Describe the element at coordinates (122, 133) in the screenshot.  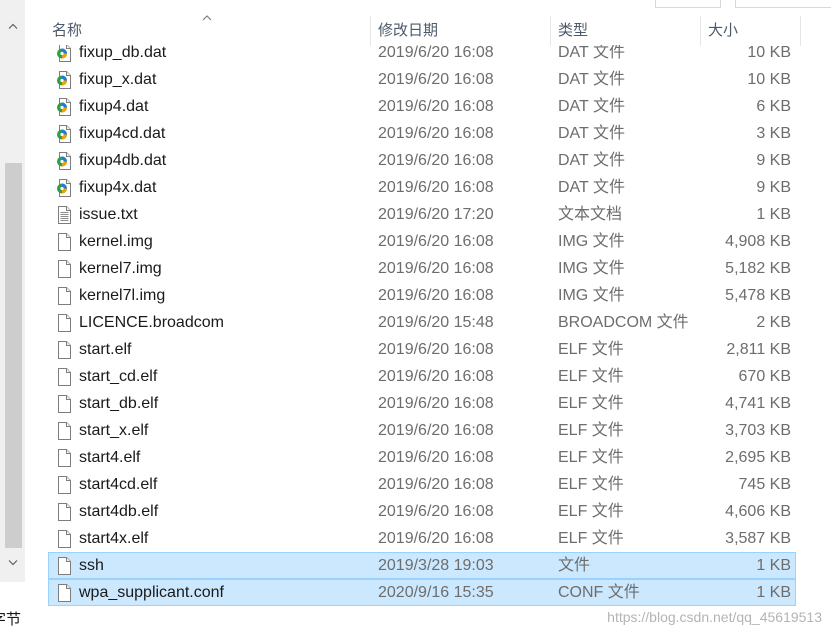
I see `file-name: fixup4cd.dat` at that location.